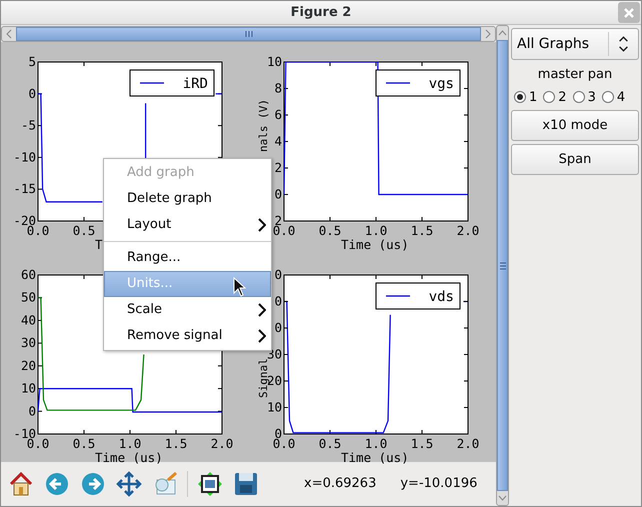 Image resolution: width=642 pixels, height=507 pixels. I want to click on y-tick-label: 5, so click(32, 61).